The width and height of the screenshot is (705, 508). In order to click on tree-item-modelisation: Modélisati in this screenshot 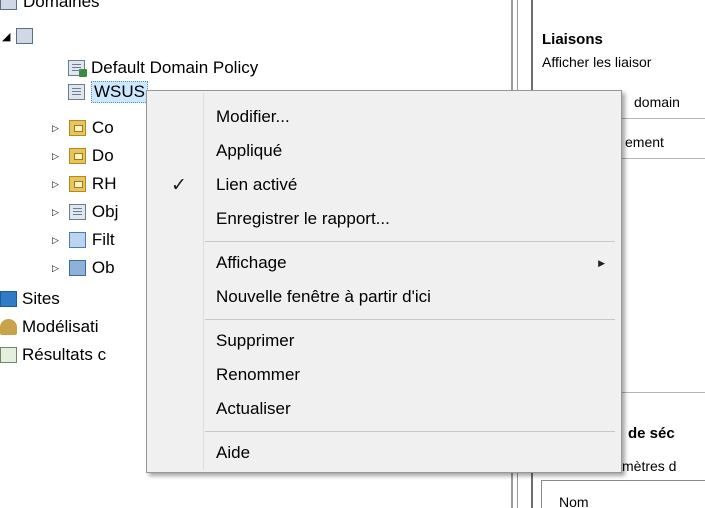, I will do `click(49, 327)`.